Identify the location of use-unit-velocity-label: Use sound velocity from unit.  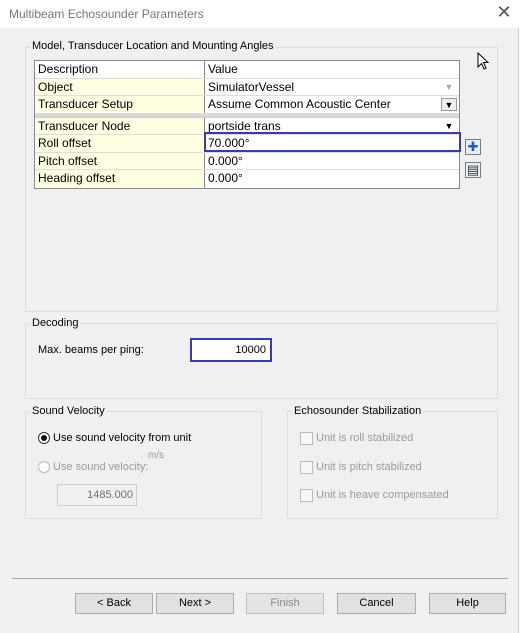
(122, 438).